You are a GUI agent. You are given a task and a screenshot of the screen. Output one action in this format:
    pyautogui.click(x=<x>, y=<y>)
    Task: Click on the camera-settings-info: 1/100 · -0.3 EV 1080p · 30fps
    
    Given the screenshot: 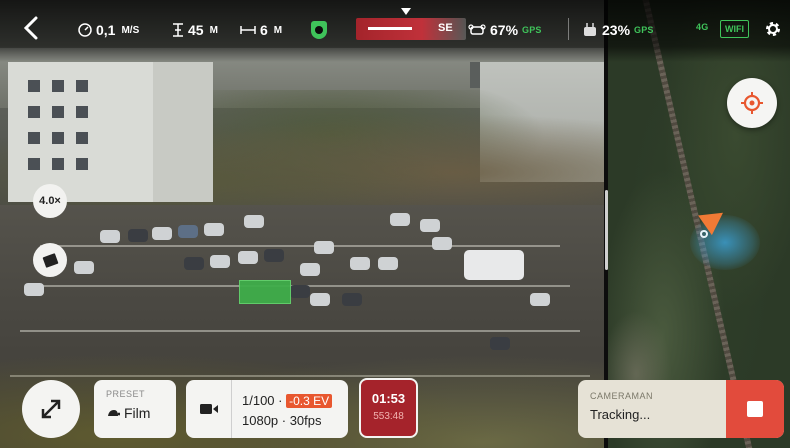 What is the action you would take?
    pyautogui.click(x=282, y=409)
    